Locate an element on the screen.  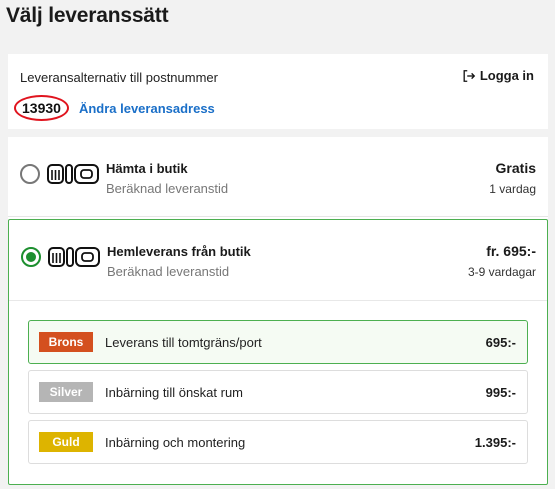
login-button: Logga in is located at coordinates (498, 75).